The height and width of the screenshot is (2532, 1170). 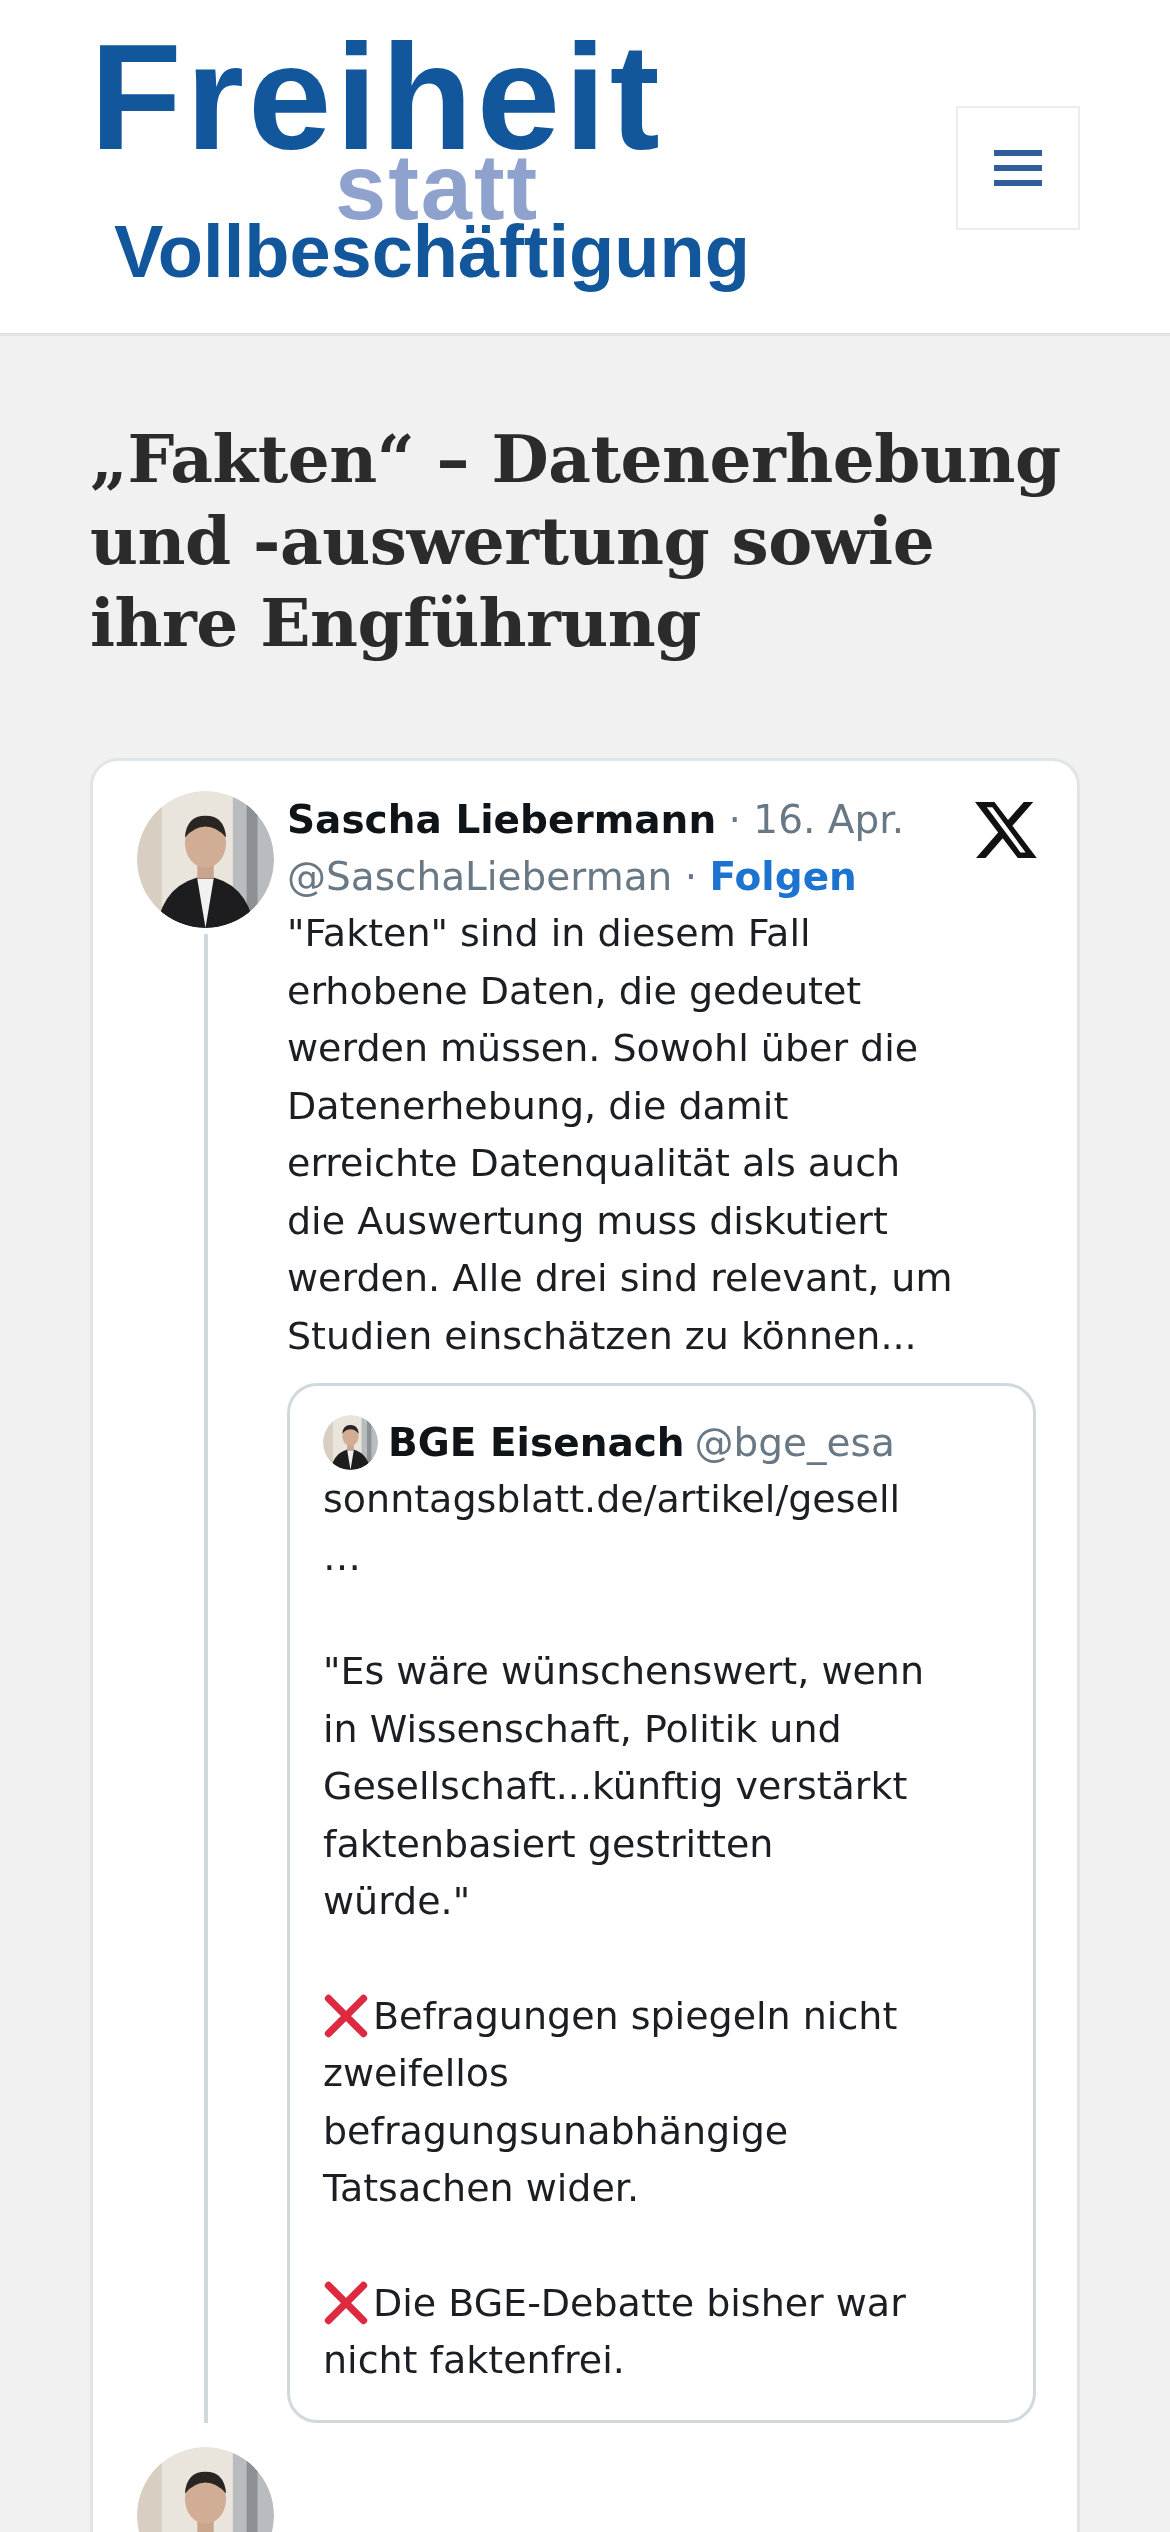 What do you see at coordinates (576, 541) in the screenshot?
I see `article-title: „Fakten“ – Datenerhebung und -auswertung sowie ihre Engführung` at bounding box center [576, 541].